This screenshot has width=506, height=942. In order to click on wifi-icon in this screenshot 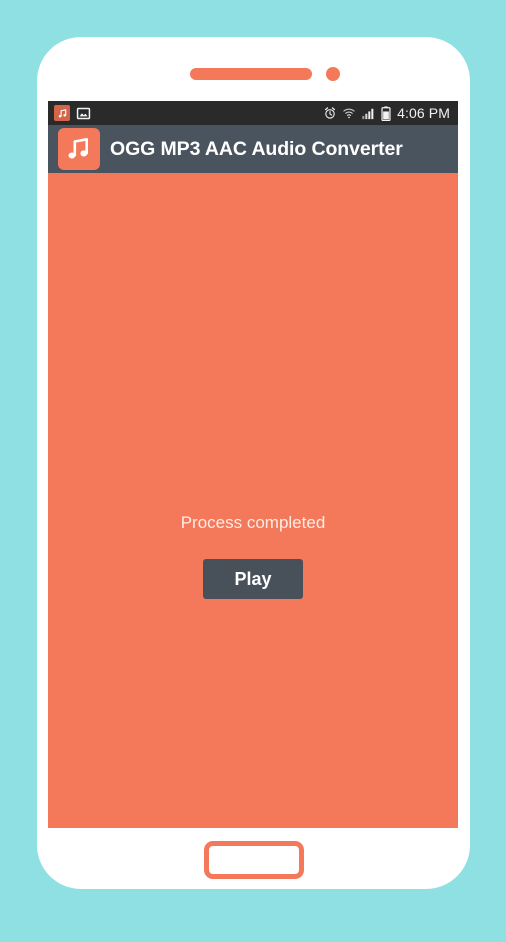, I will do `click(349, 113)`.